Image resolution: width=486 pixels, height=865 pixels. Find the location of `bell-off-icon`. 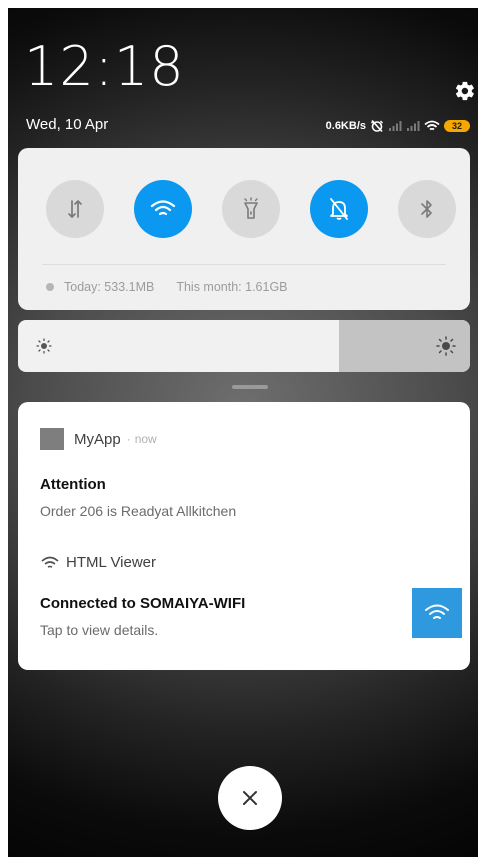

bell-off-icon is located at coordinates (339, 209).